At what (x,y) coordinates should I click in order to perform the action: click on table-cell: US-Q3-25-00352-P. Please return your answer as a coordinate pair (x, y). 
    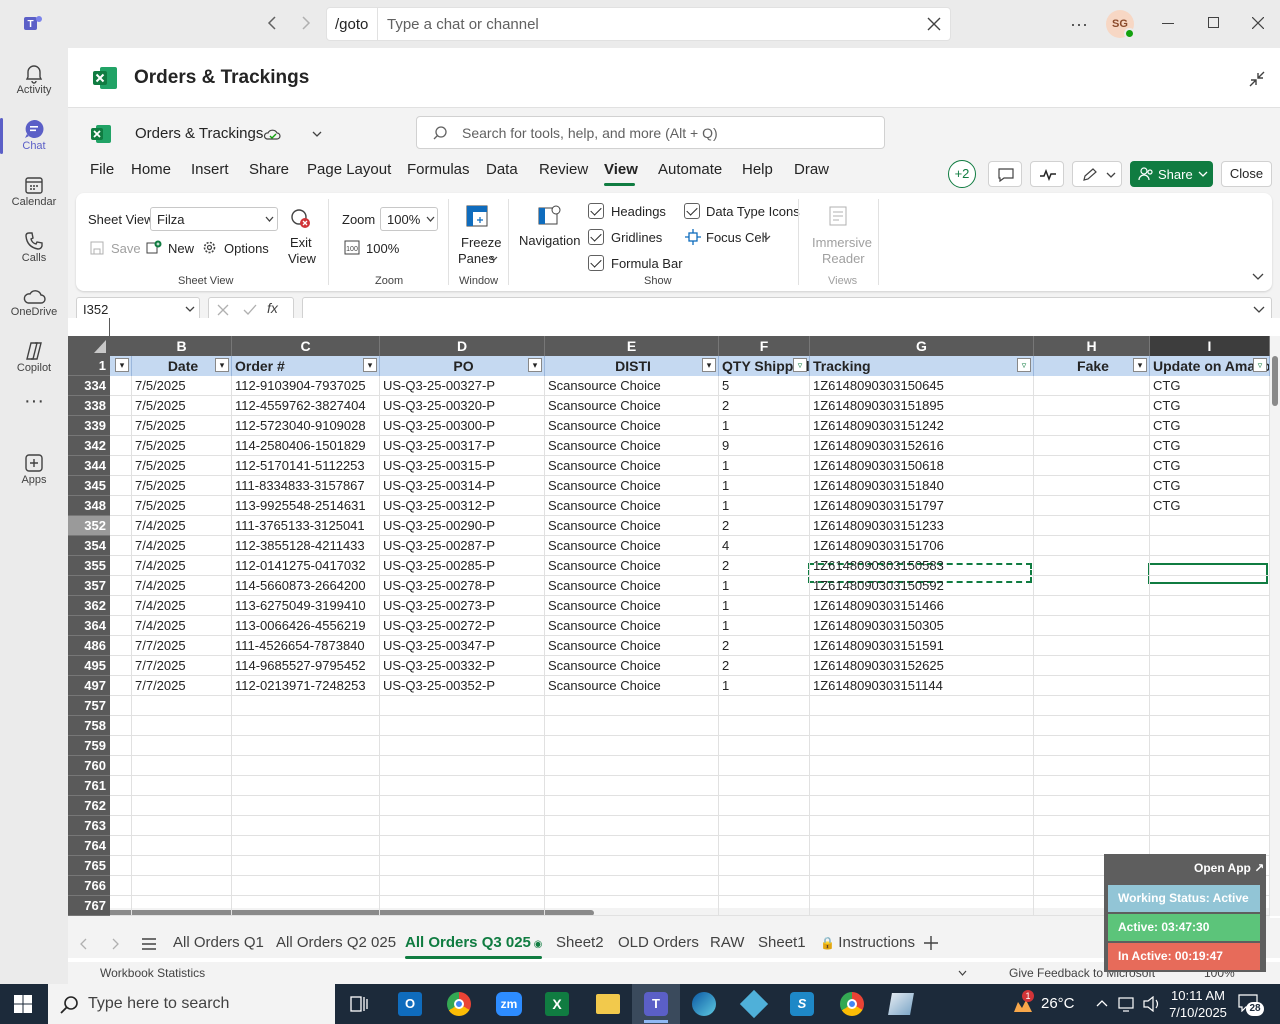
    Looking at the image, I should click on (462, 686).